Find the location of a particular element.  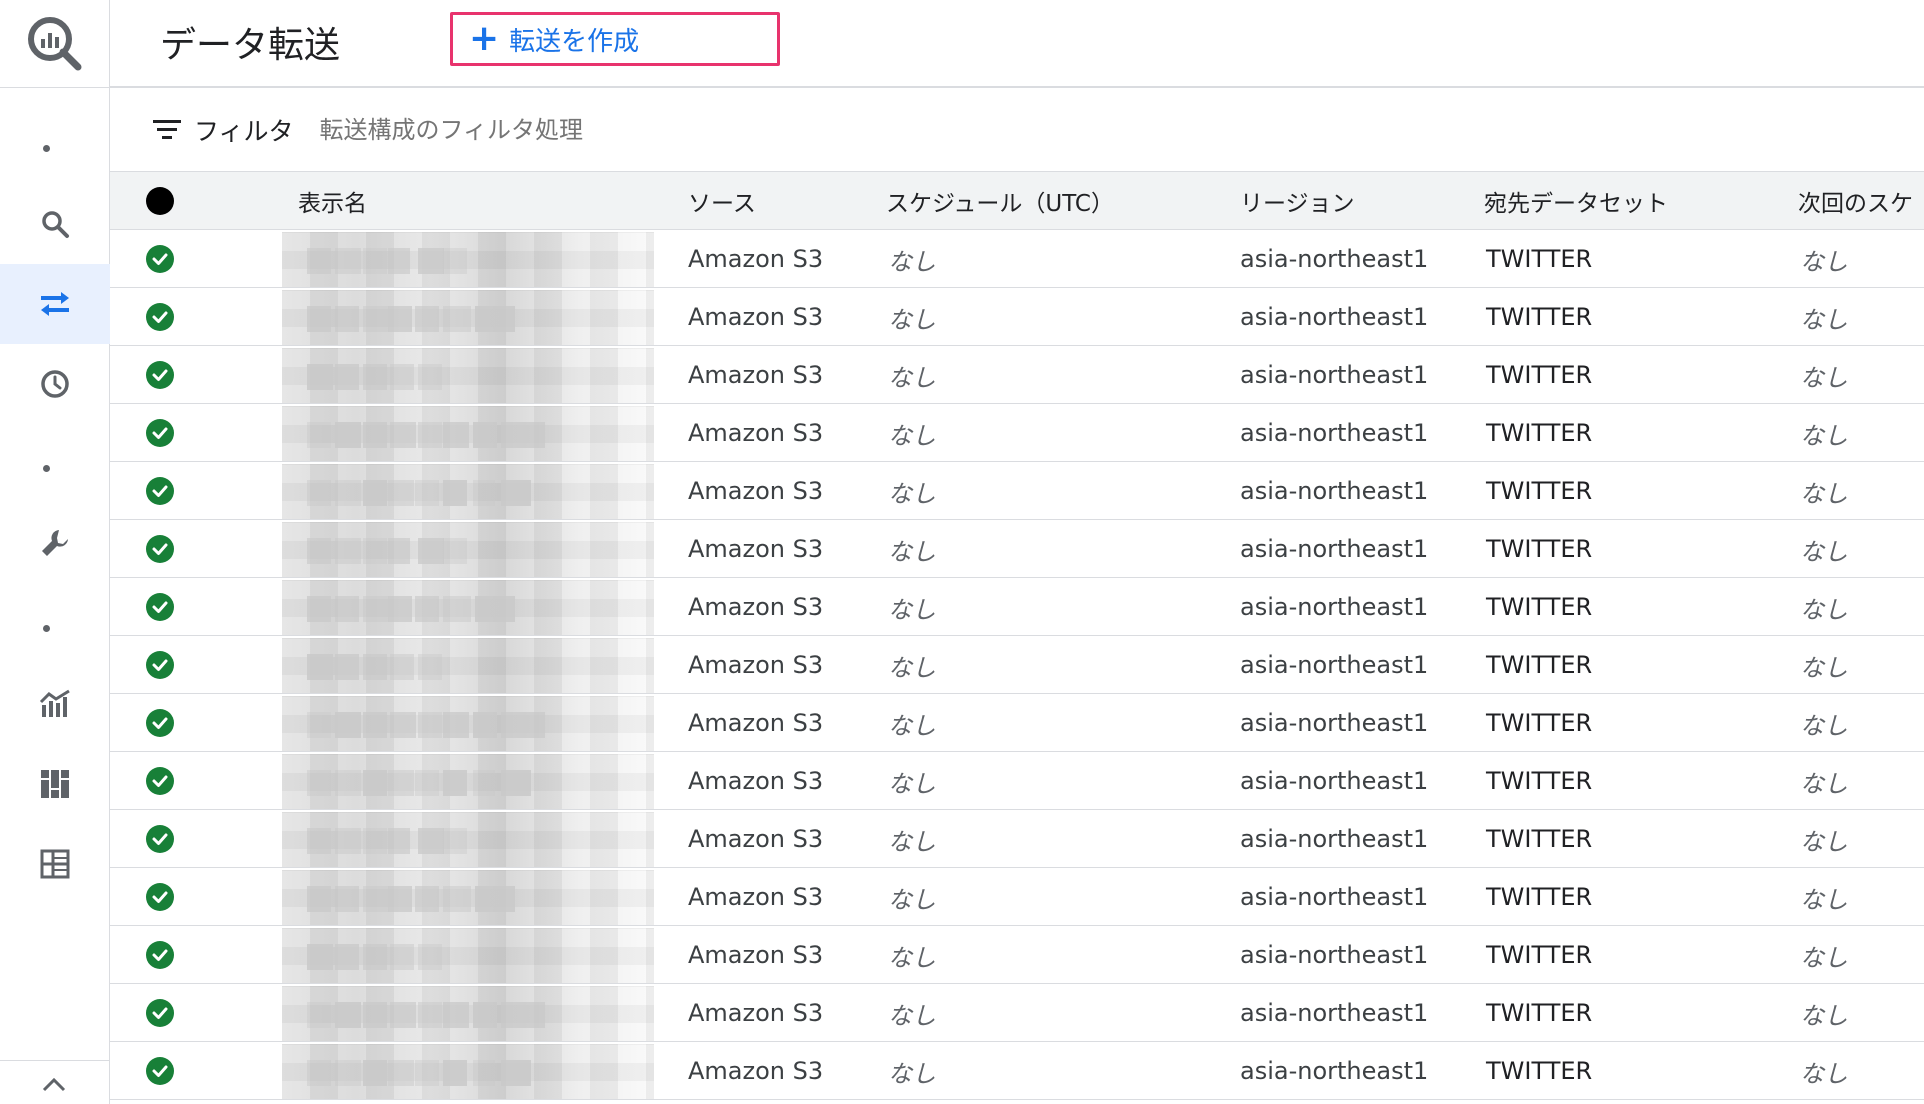

rail-search-button is located at coordinates (55, 224).